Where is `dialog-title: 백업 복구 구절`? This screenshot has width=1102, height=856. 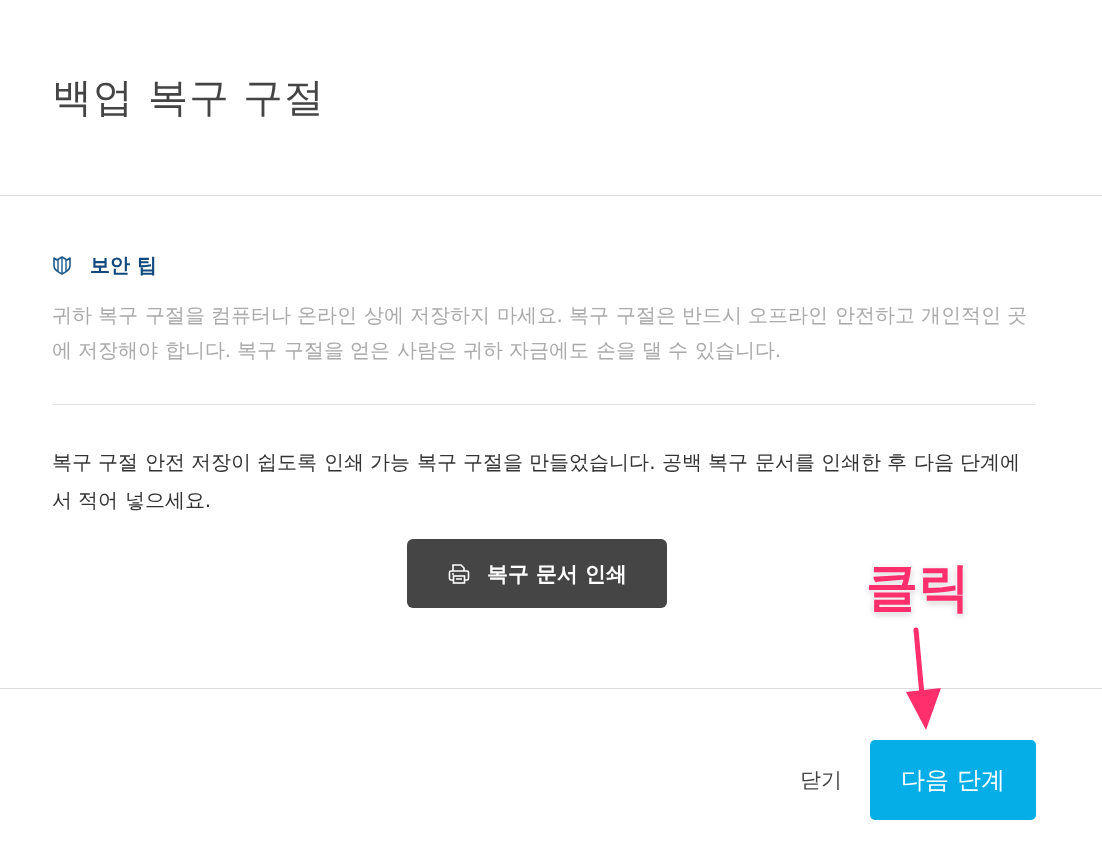
dialog-title: 백업 복구 구절 is located at coordinates (189, 97).